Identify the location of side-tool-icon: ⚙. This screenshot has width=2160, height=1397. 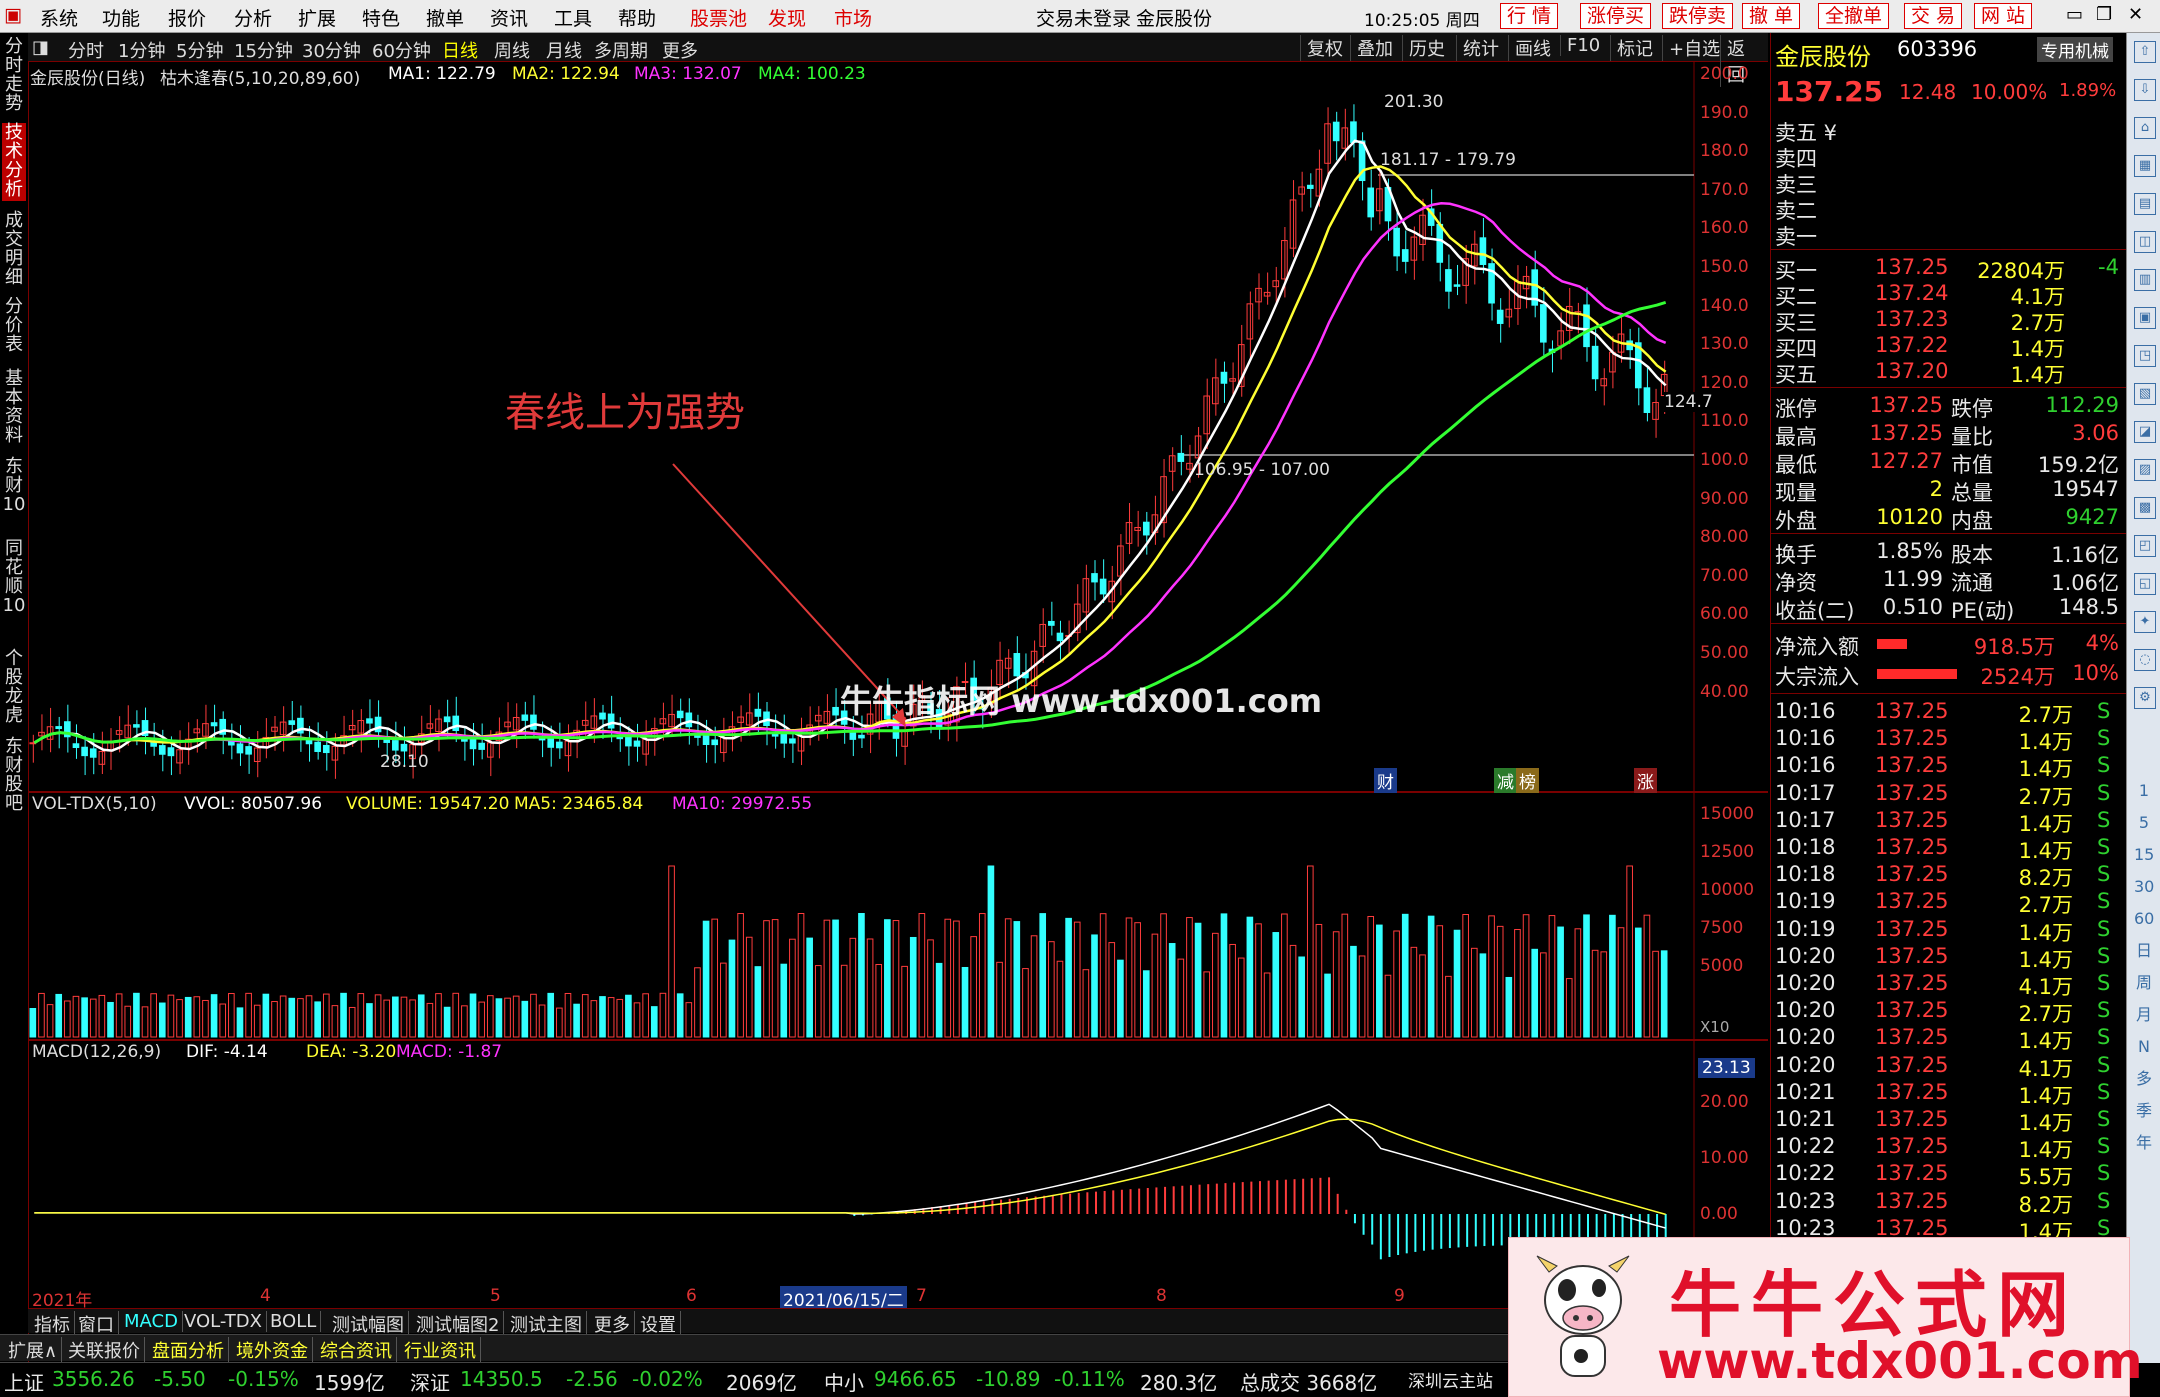
(2145, 698).